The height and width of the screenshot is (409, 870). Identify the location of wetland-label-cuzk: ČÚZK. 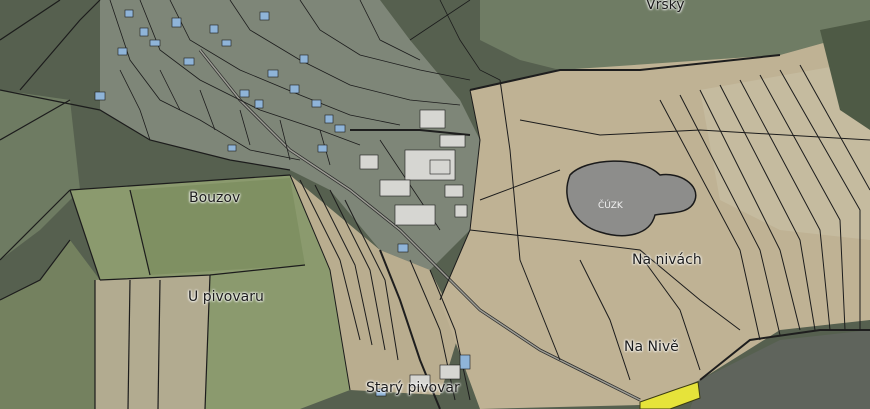
(610, 206).